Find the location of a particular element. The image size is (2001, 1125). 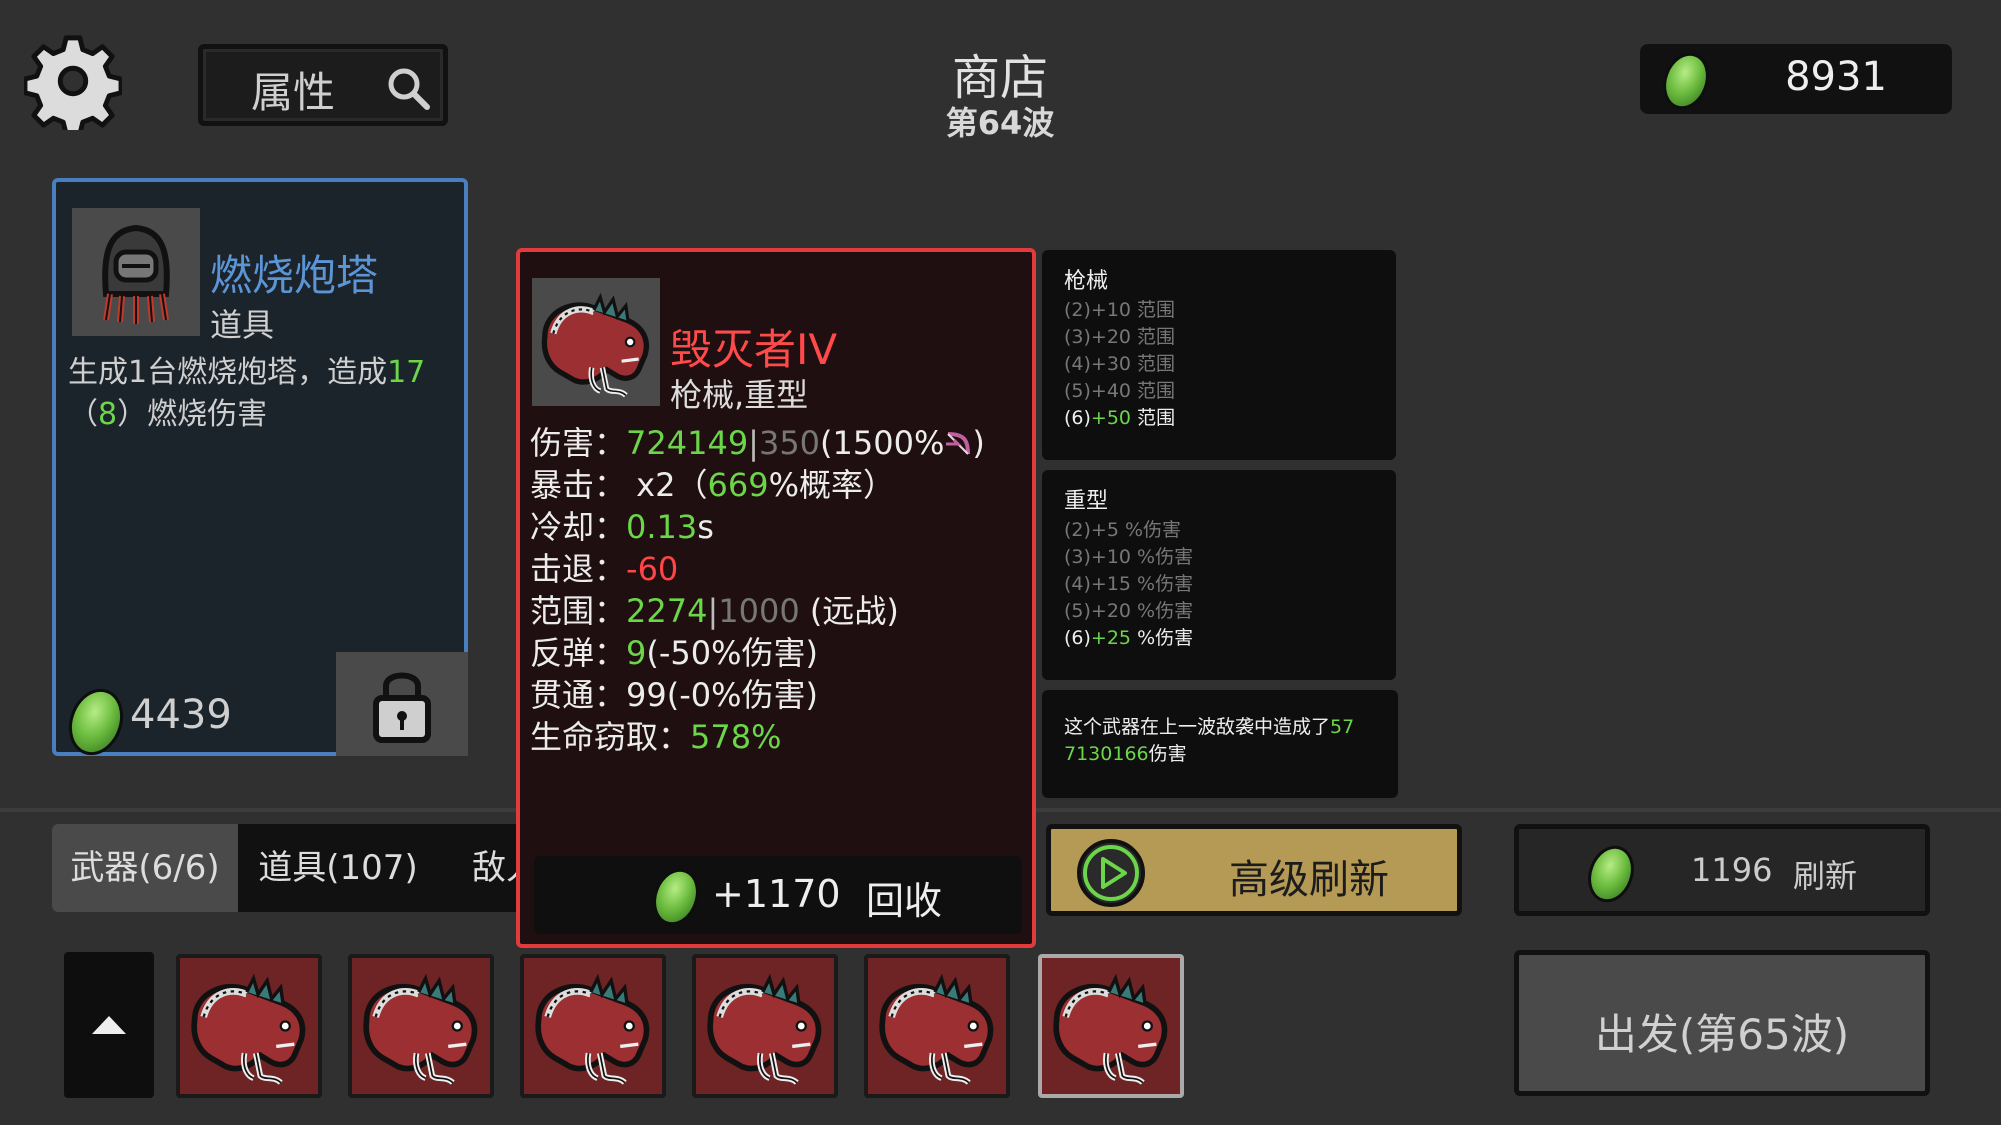

weapon-icon-frame is located at coordinates (596, 342).